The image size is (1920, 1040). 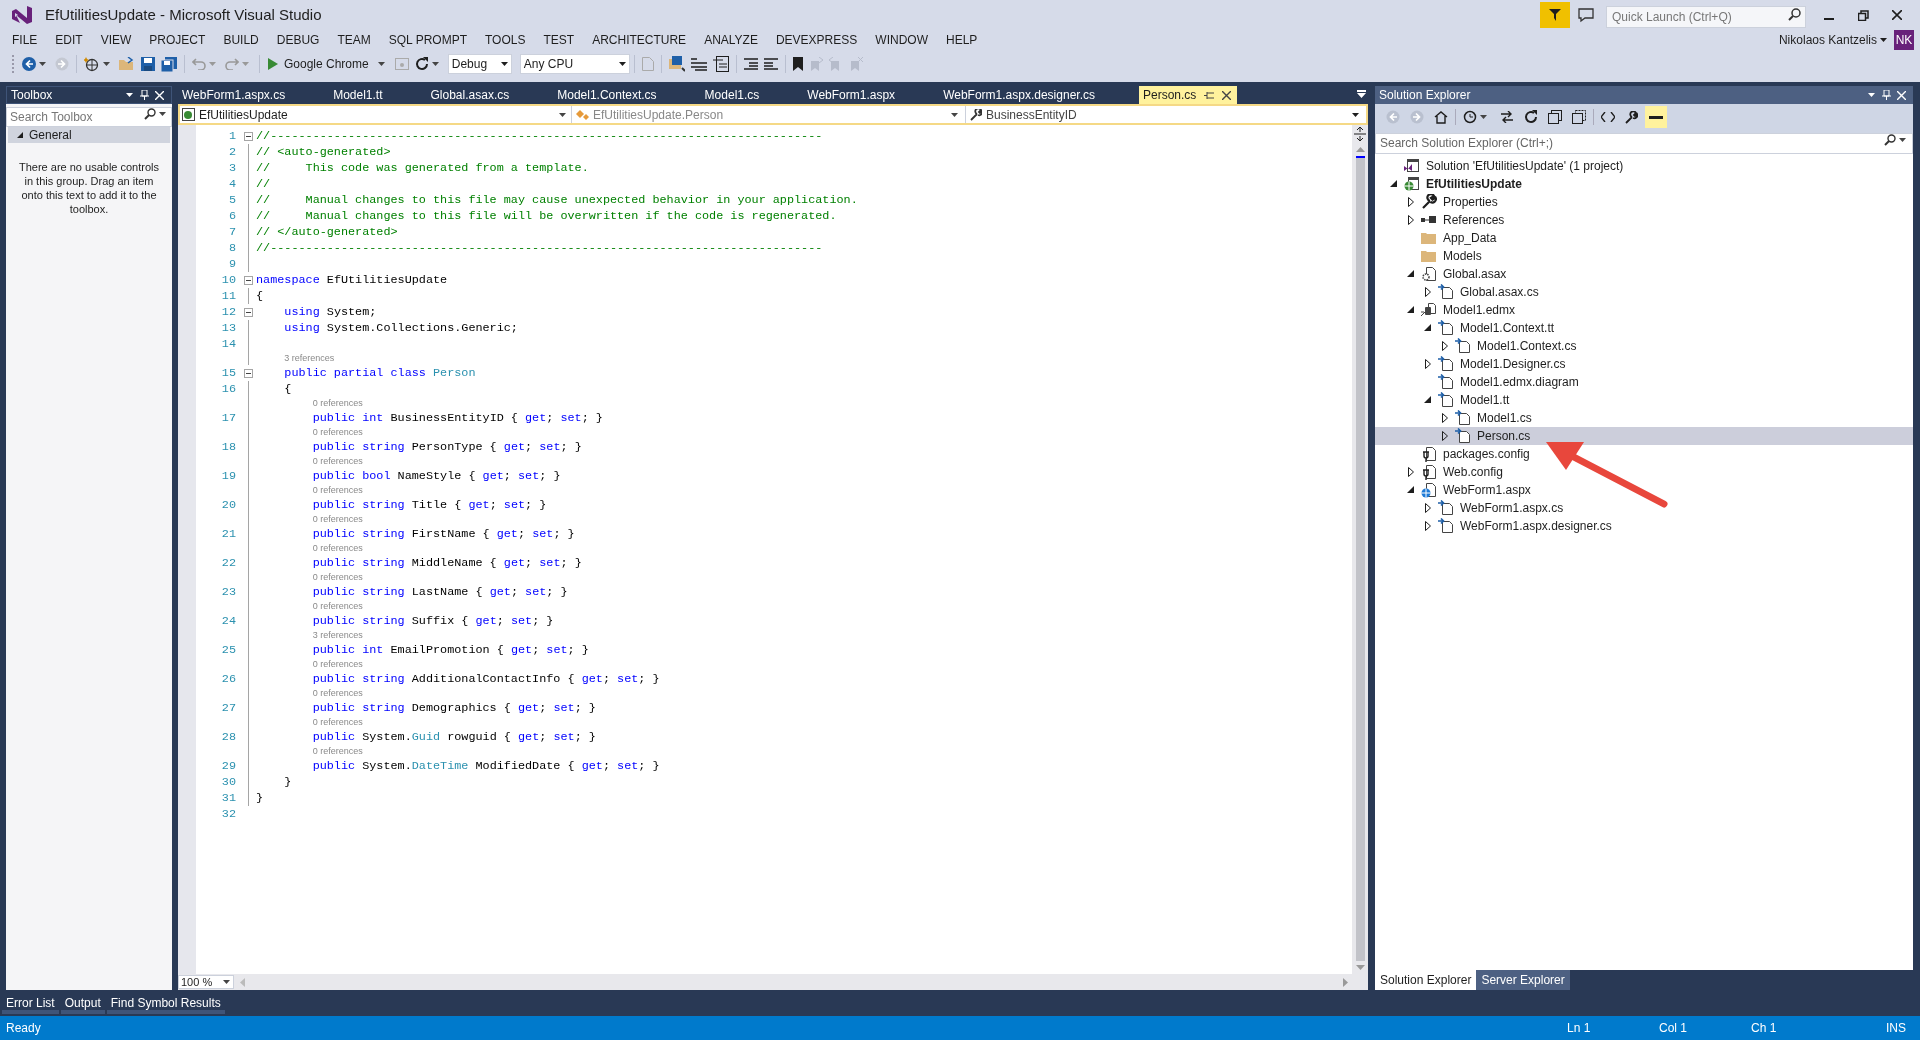 I want to click on tree-item: Model1.Designer.cs, so click(x=1644, y=364).